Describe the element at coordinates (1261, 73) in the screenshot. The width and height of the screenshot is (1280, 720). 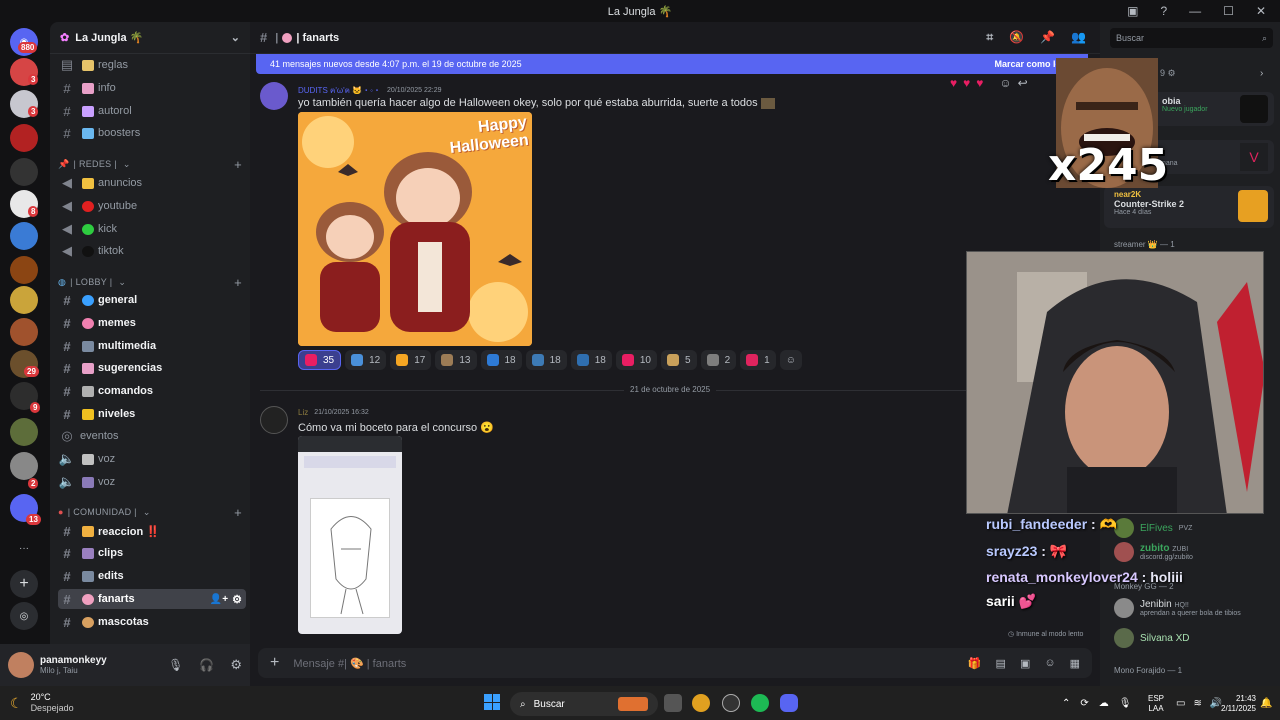
I see `chevron-right-icon: ›` at that location.